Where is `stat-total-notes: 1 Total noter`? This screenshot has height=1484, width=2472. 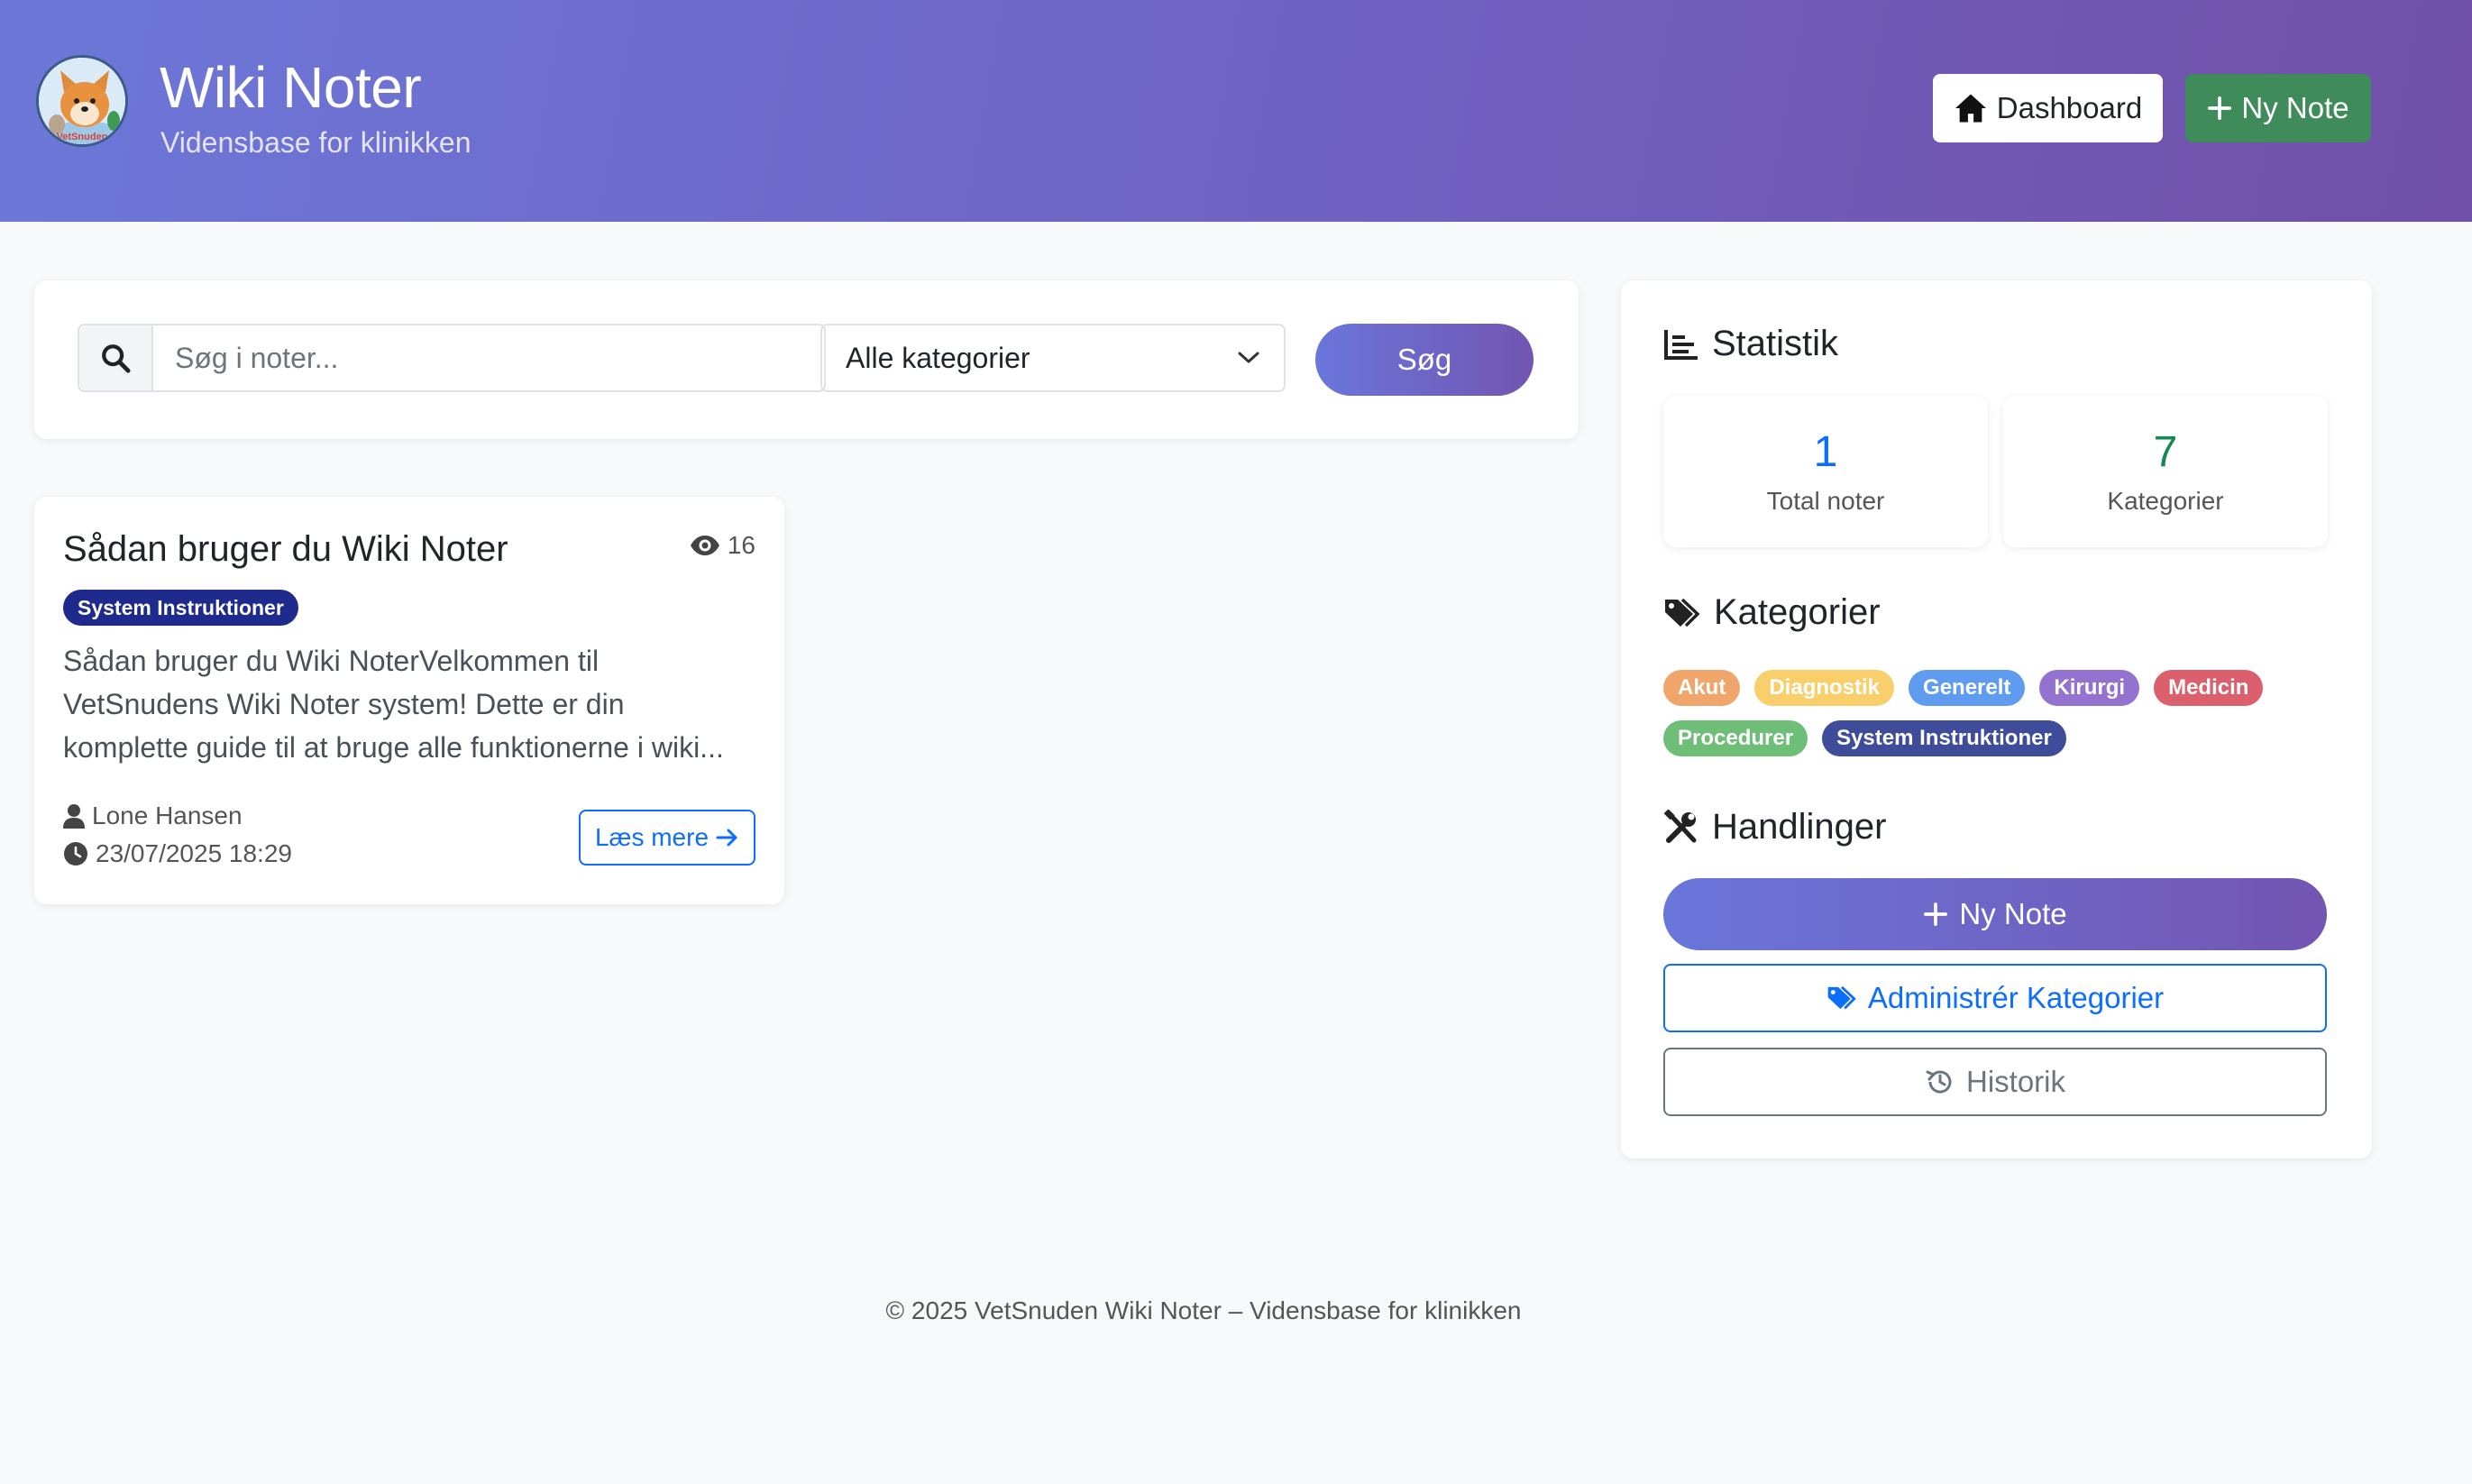 stat-total-notes: 1 Total noter is located at coordinates (1825, 471).